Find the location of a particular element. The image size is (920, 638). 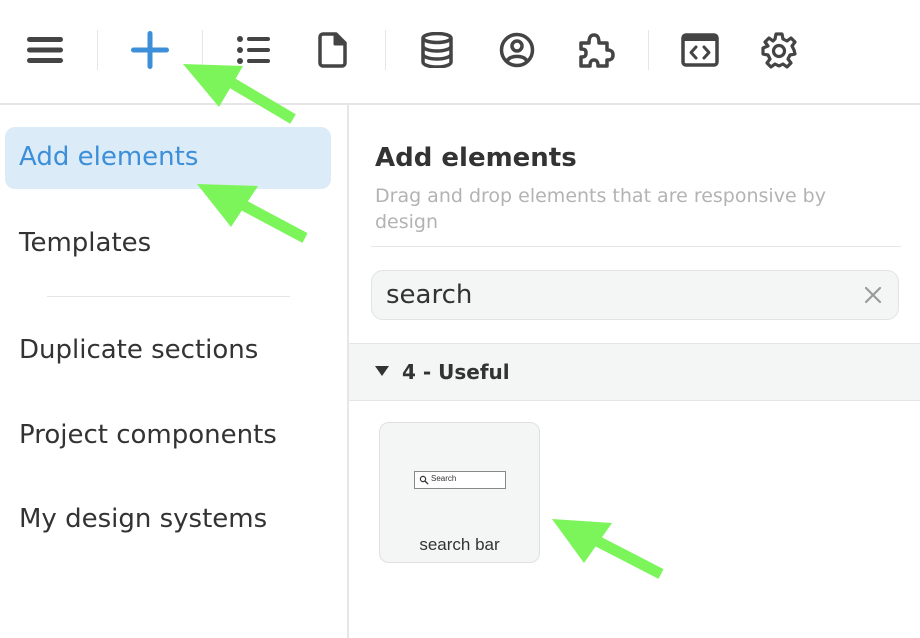

database-button is located at coordinates (437, 50).